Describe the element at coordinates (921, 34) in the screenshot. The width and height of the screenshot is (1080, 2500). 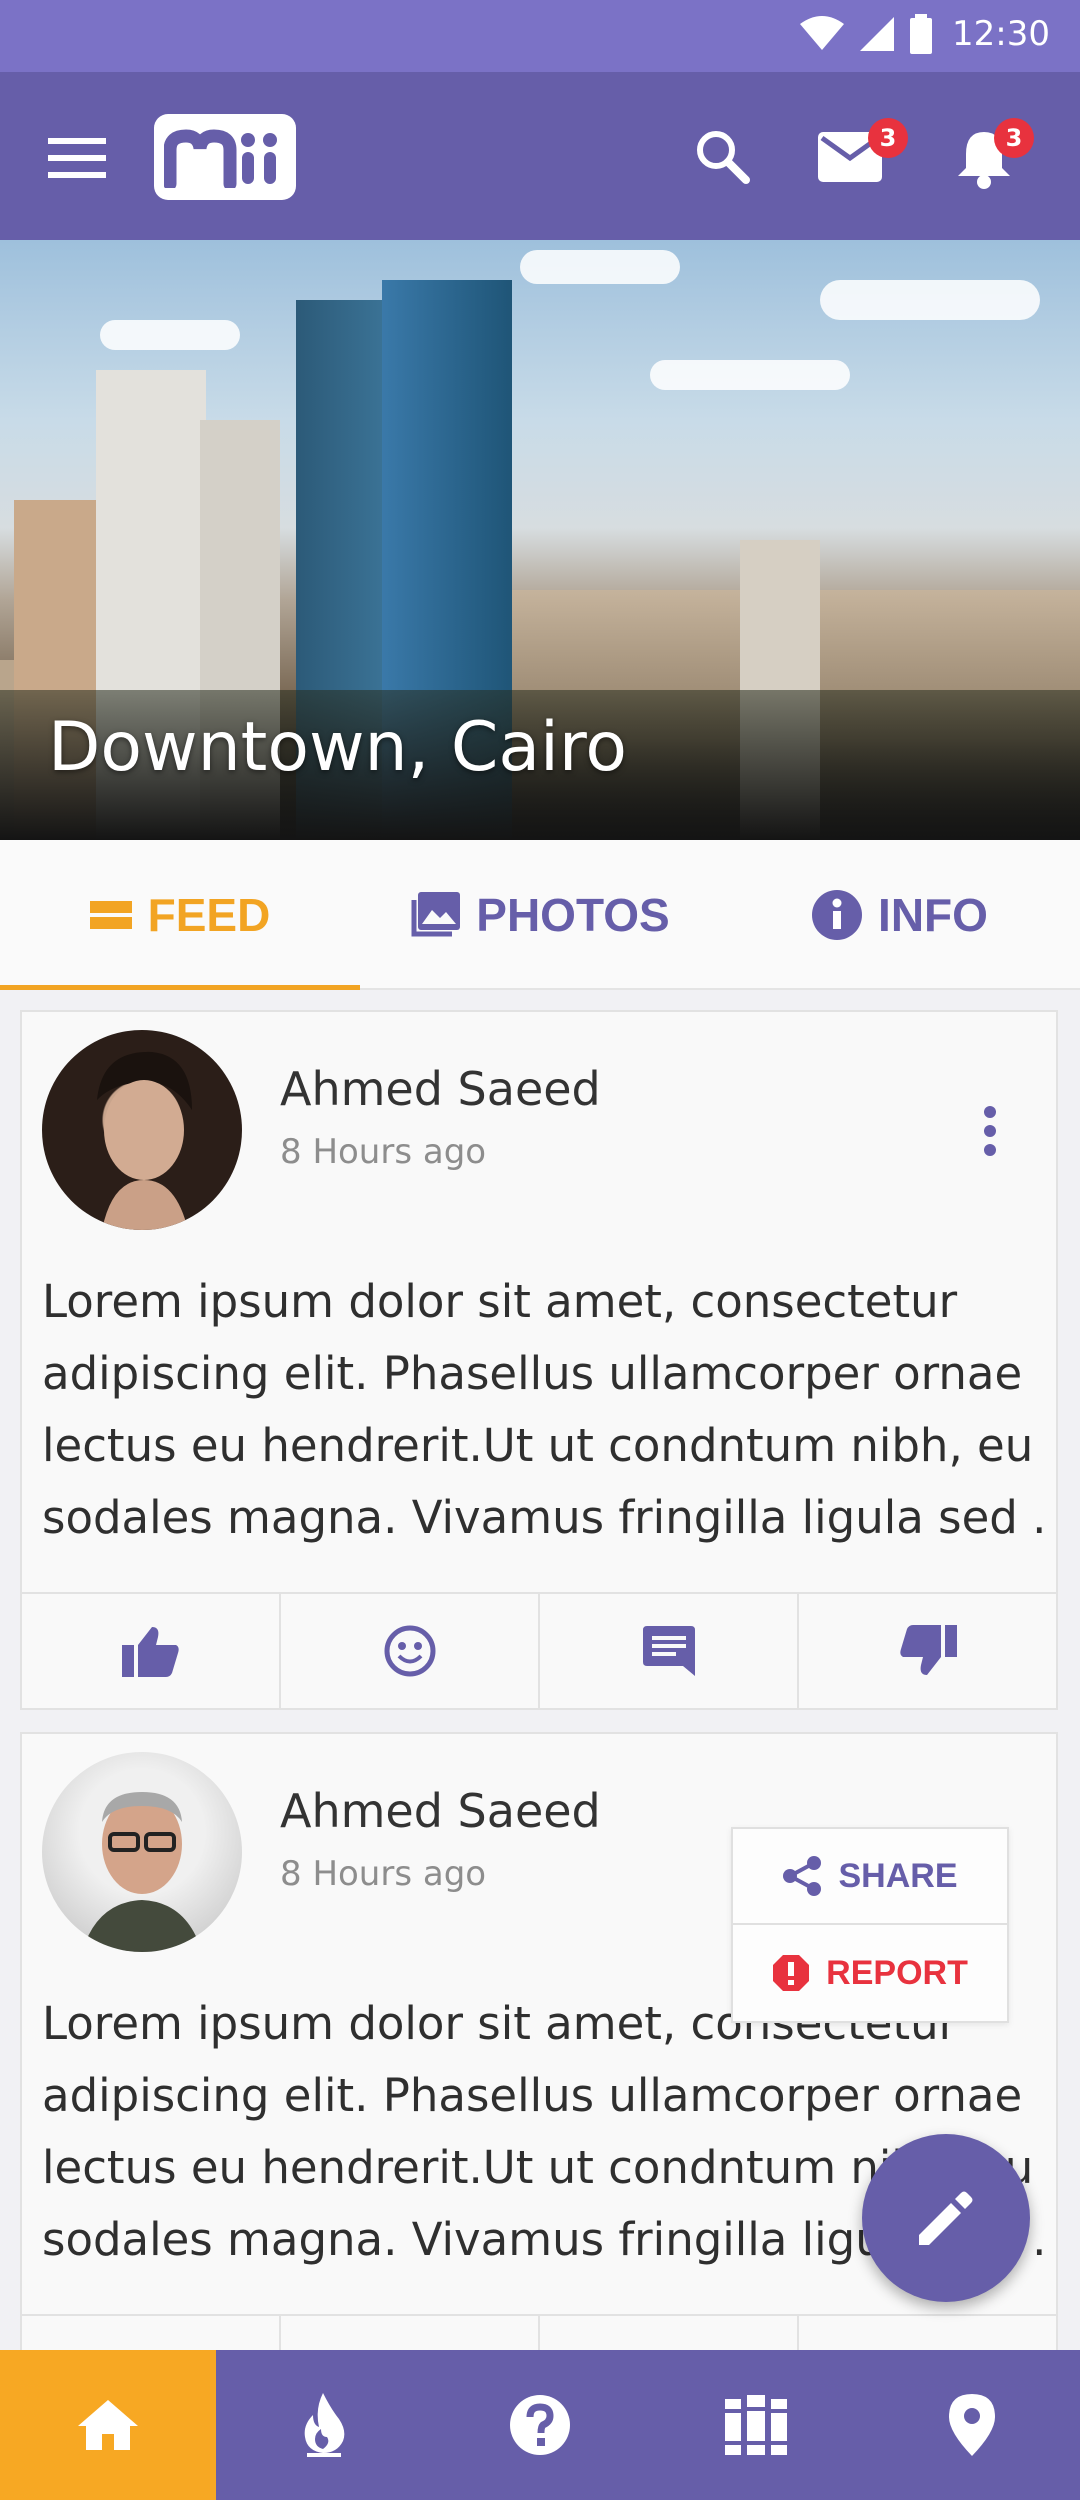
I see `battery-icon` at that location.